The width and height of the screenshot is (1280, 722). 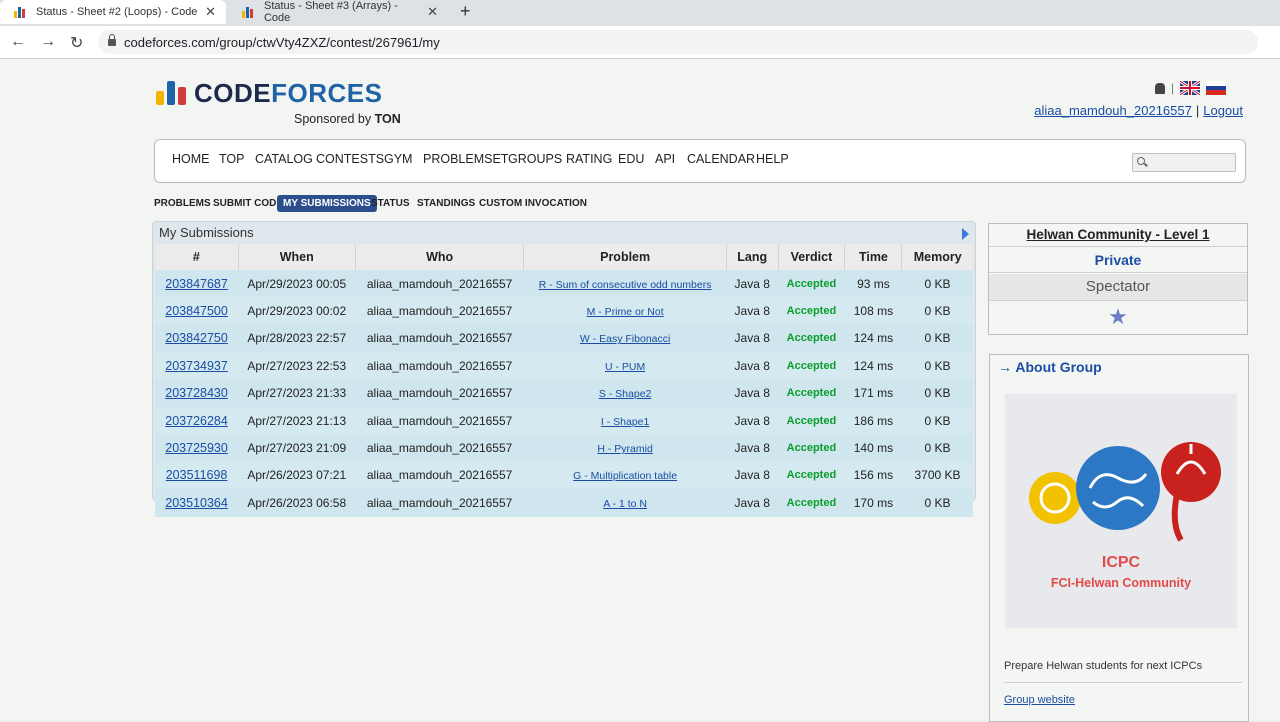 I want to click on menu-help: HELP, so click(x=772, y=159).